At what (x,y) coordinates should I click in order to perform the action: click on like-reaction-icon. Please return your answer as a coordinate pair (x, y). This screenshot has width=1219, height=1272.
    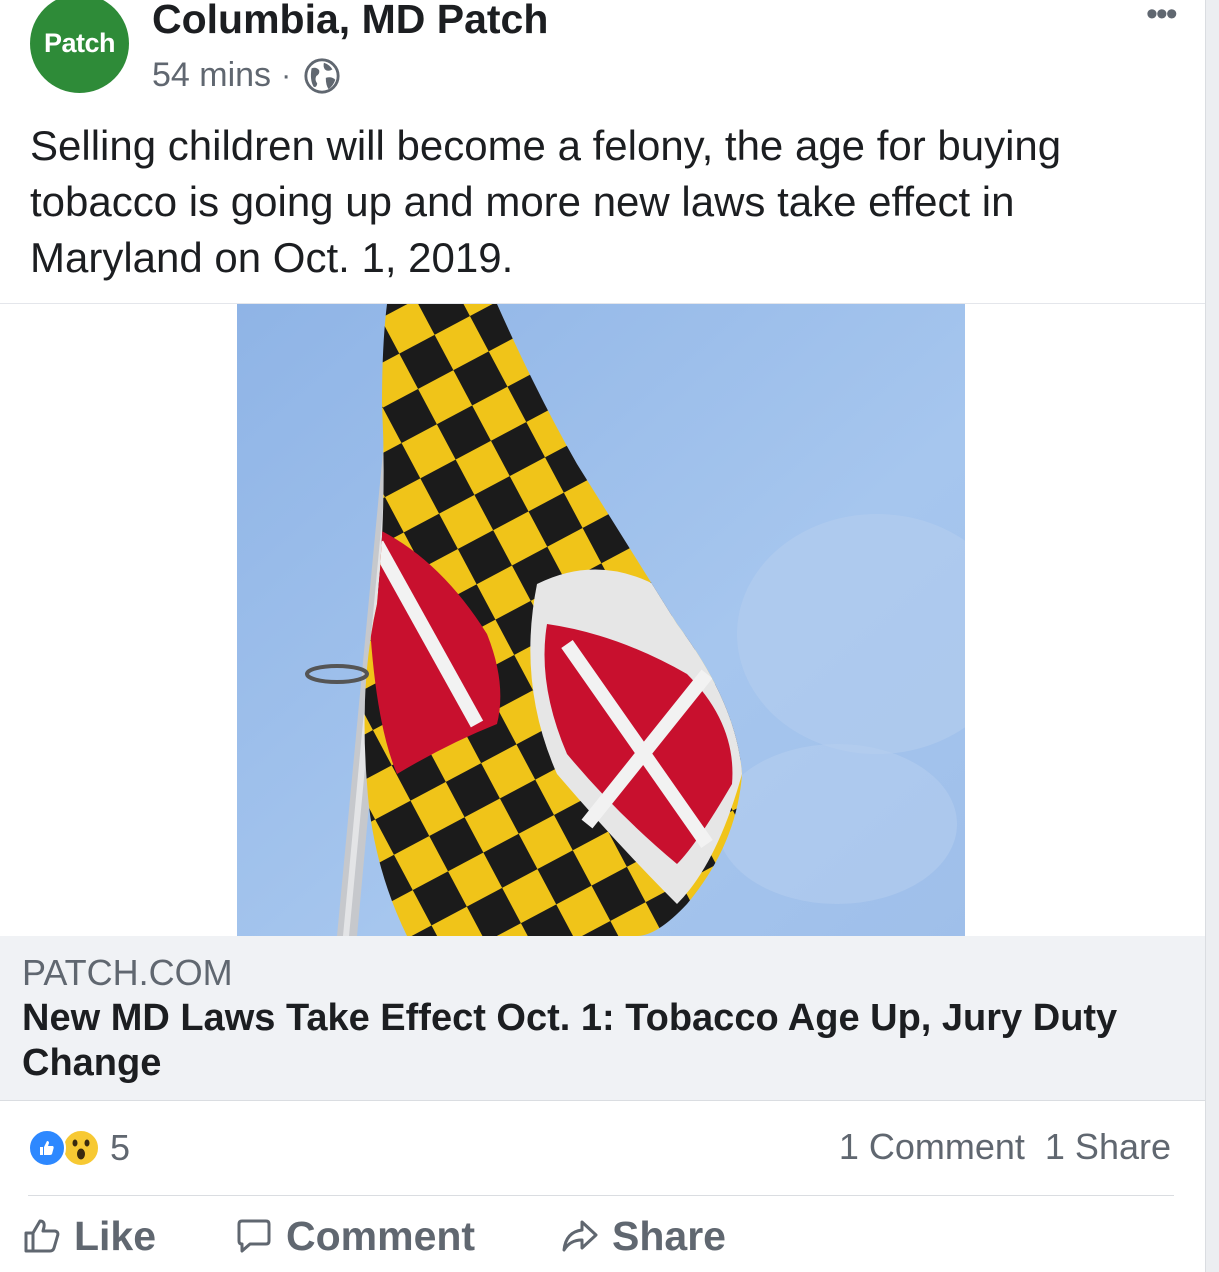
    Looking at the image, I should click on (47, 1148).